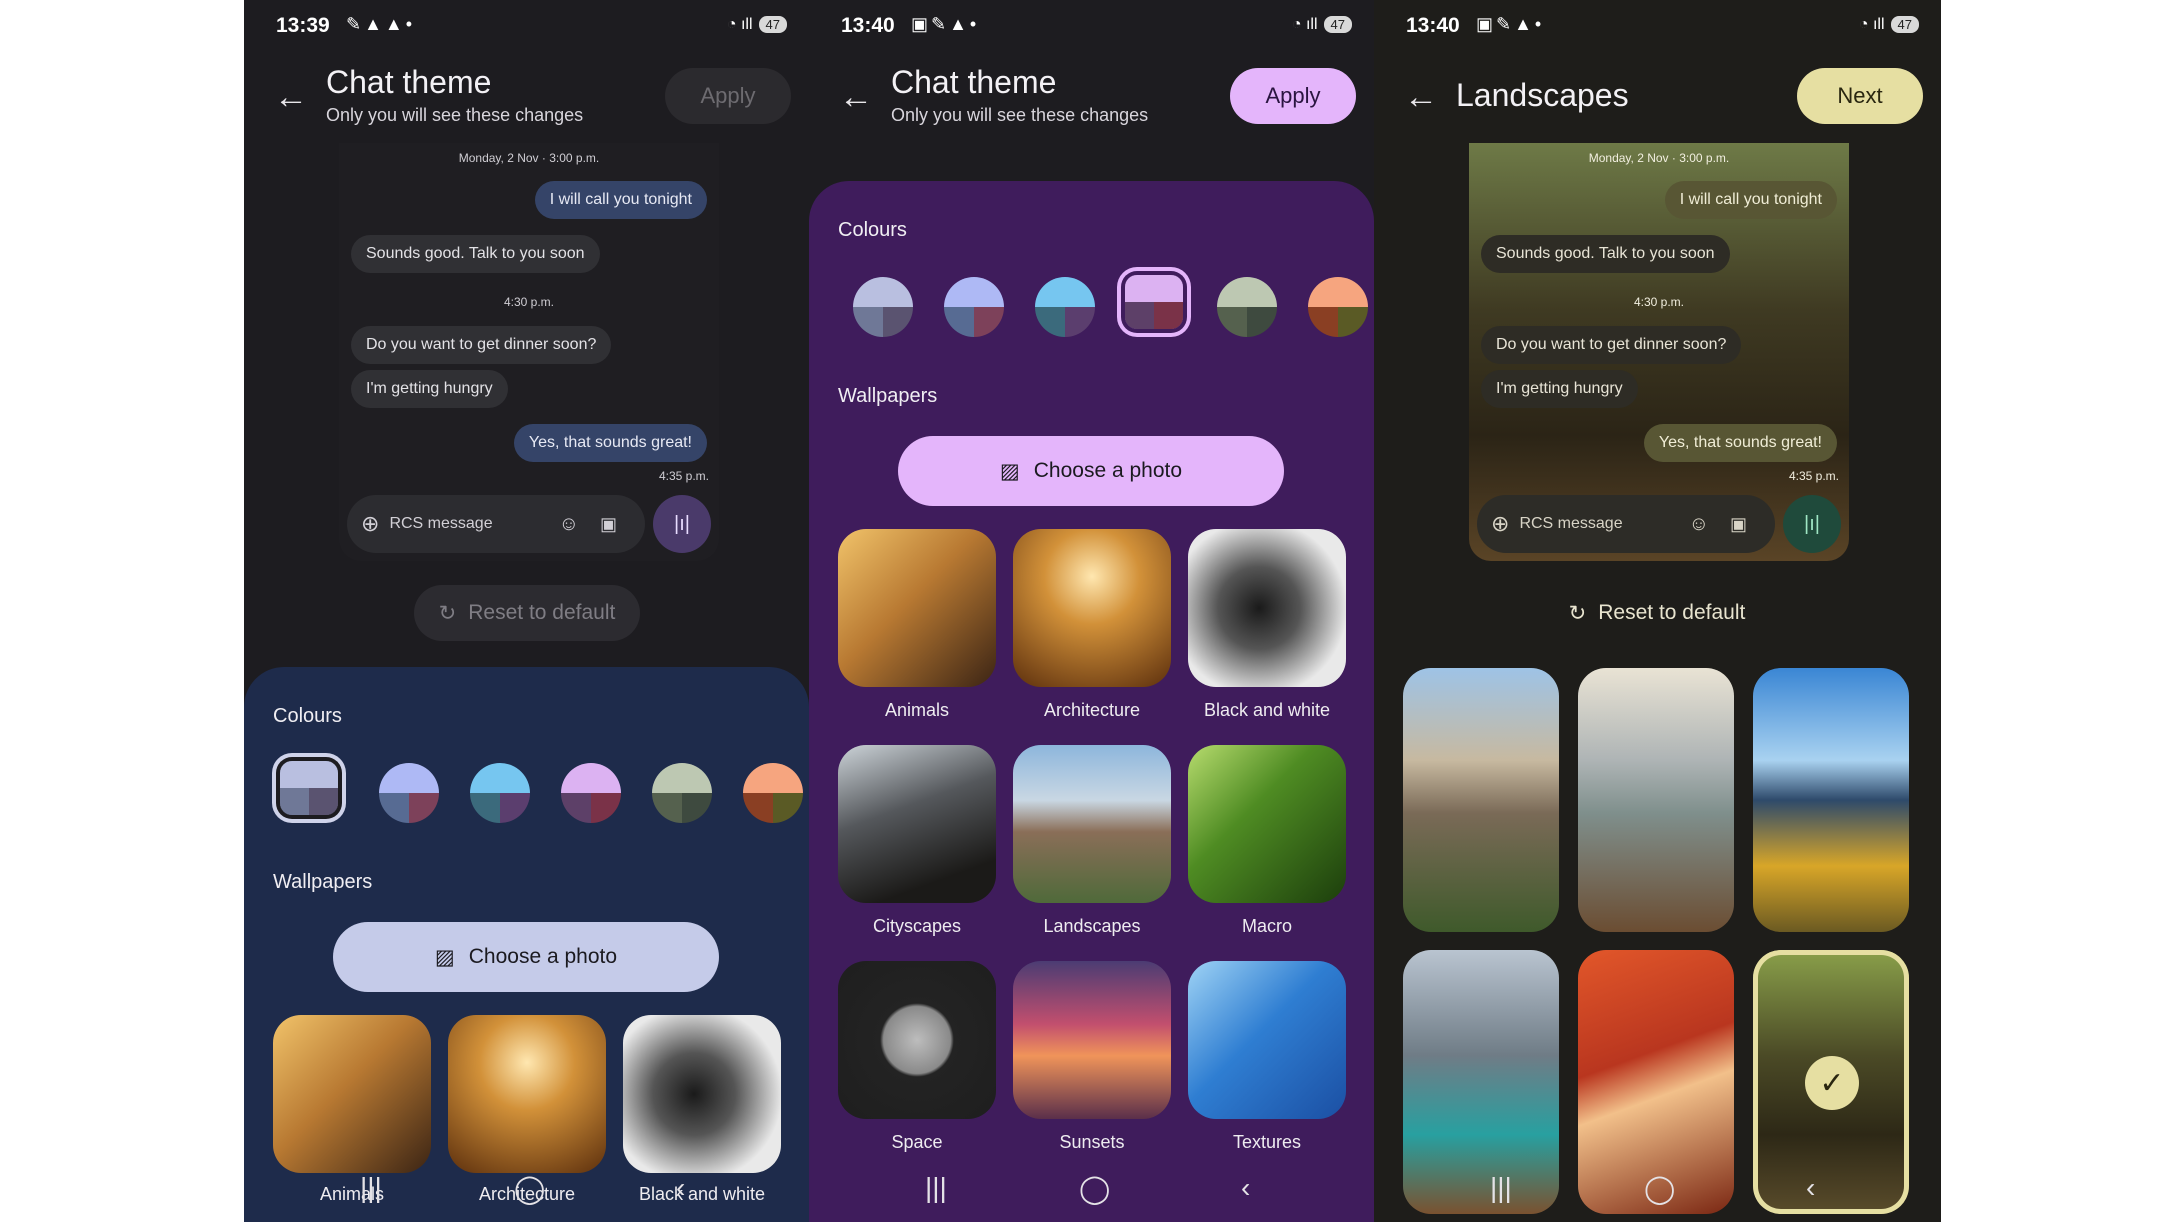 The width and height of the screenshot is (2172, 1222). What do you see at coordinates (945, 24) in the screenshot?
I see `status-icons: ▣✎▲•` at bounding box center [945, 24].